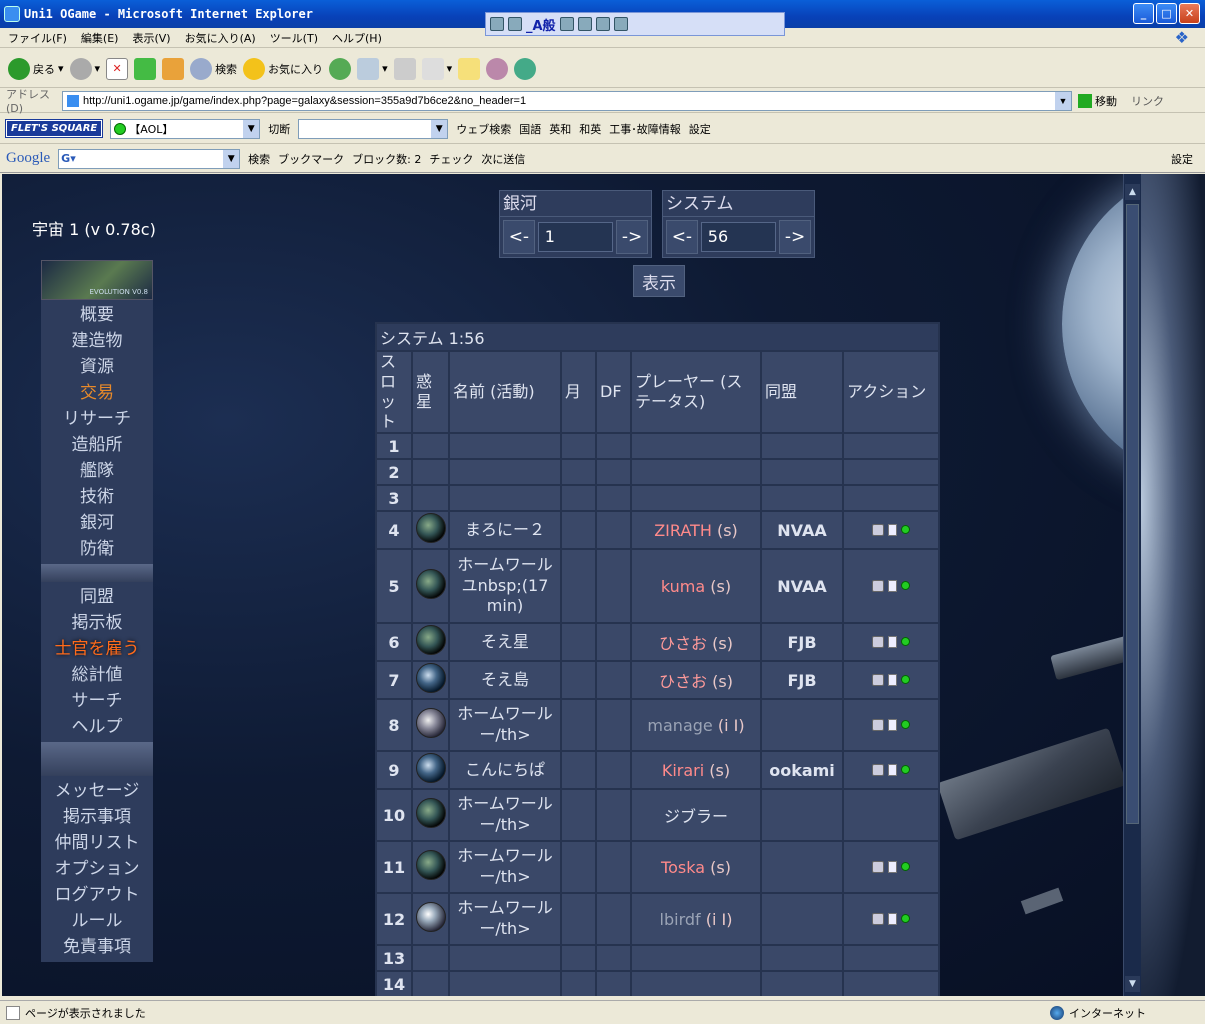 The width and height of the screenshot is (1205, 1024). I want to click on menu-alliance: 同盟, so click(97, 597).